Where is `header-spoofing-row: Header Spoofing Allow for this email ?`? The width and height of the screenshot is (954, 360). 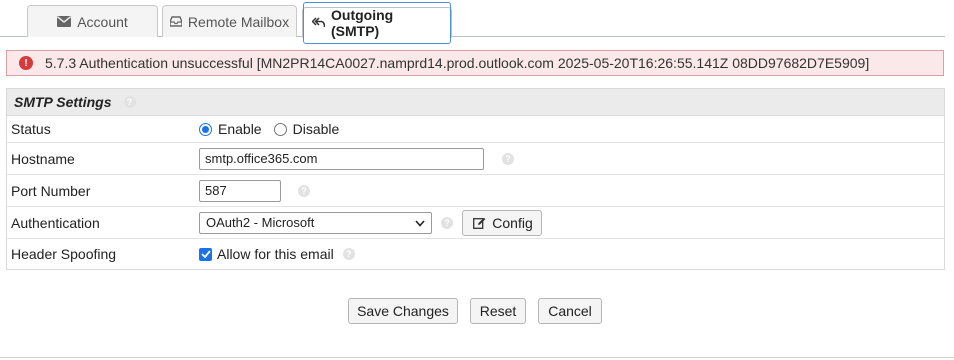 header-spoofing-row: Header Spoofing Allow for this email ? is located at coordinates (475, 254).